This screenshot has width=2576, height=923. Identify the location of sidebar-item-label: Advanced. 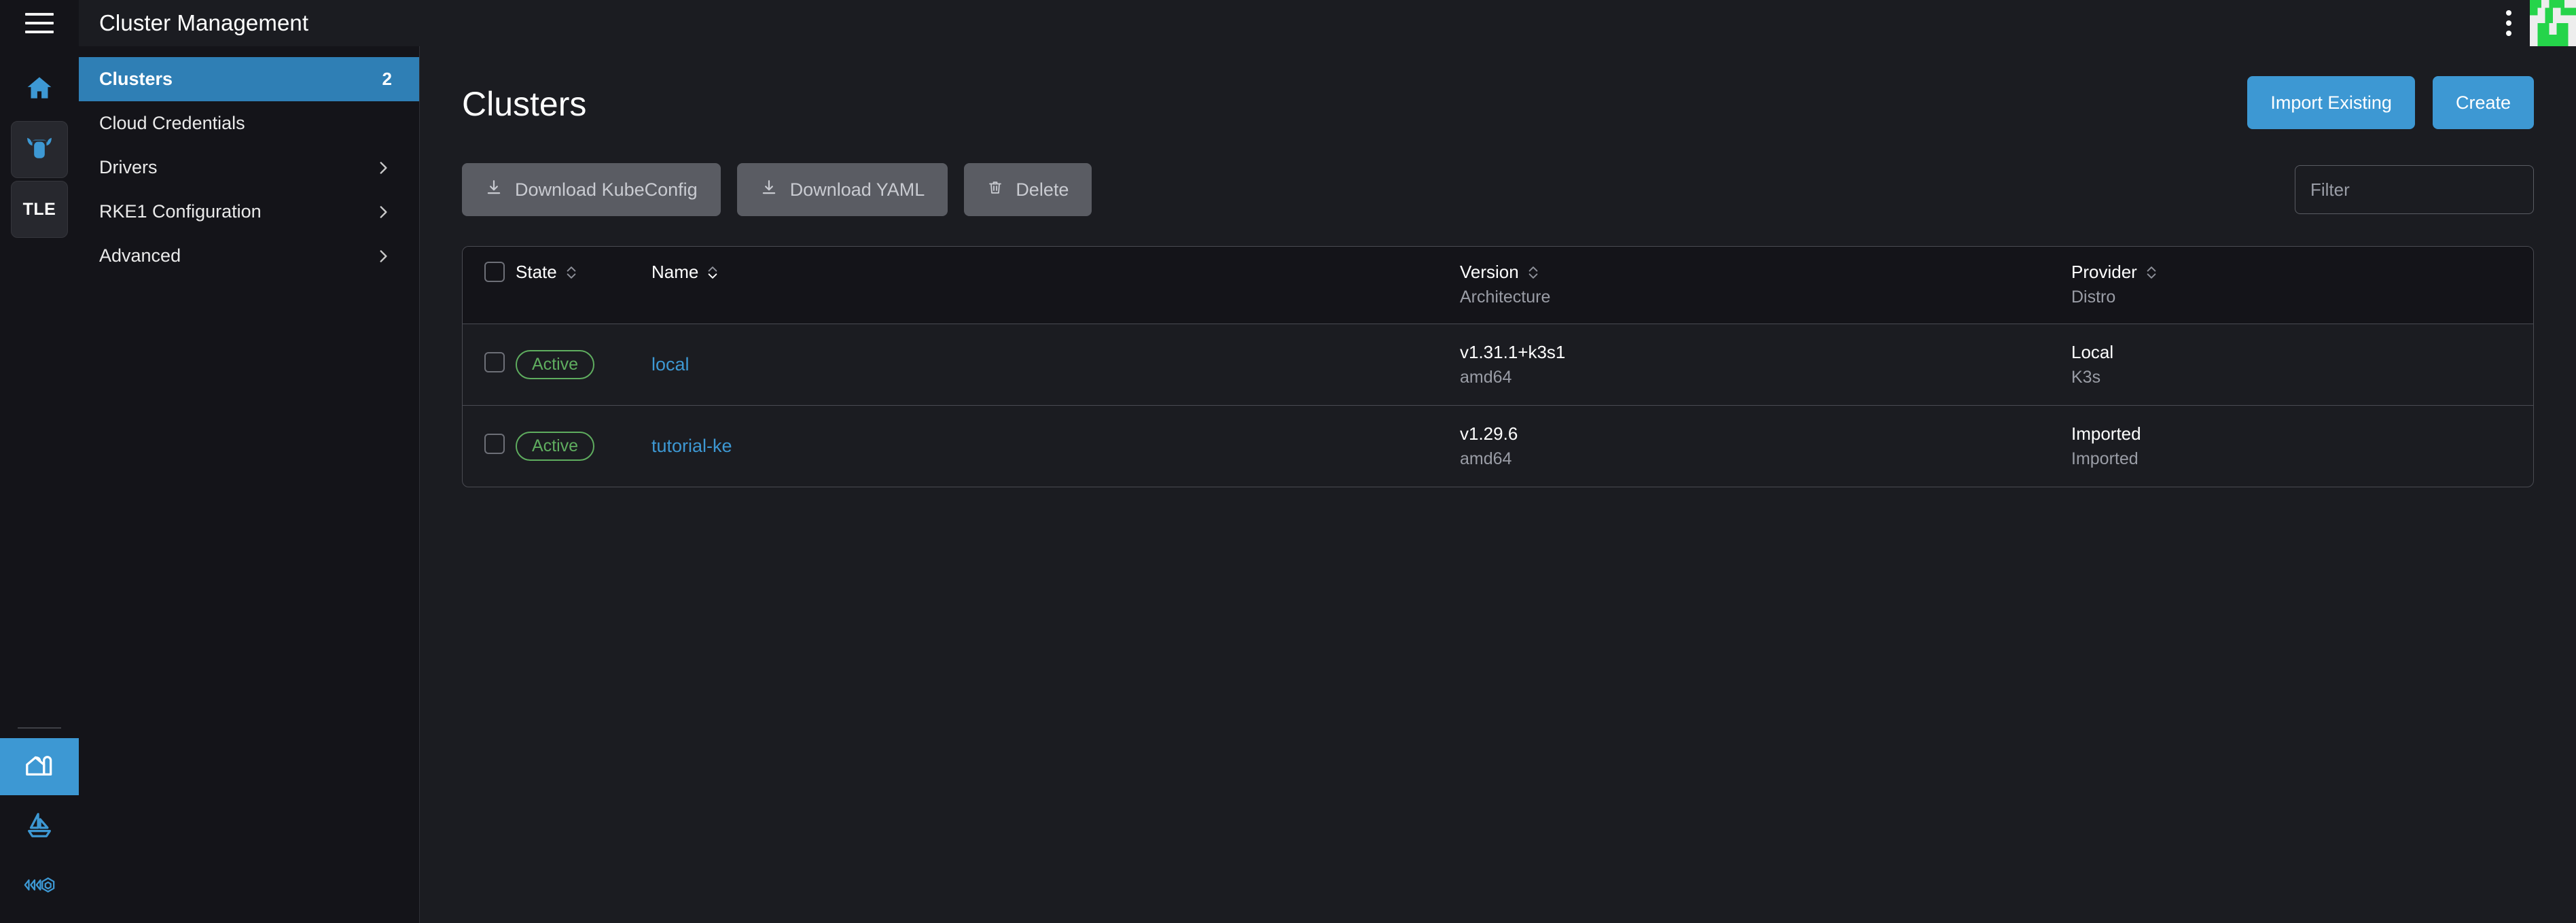
(140, 256).